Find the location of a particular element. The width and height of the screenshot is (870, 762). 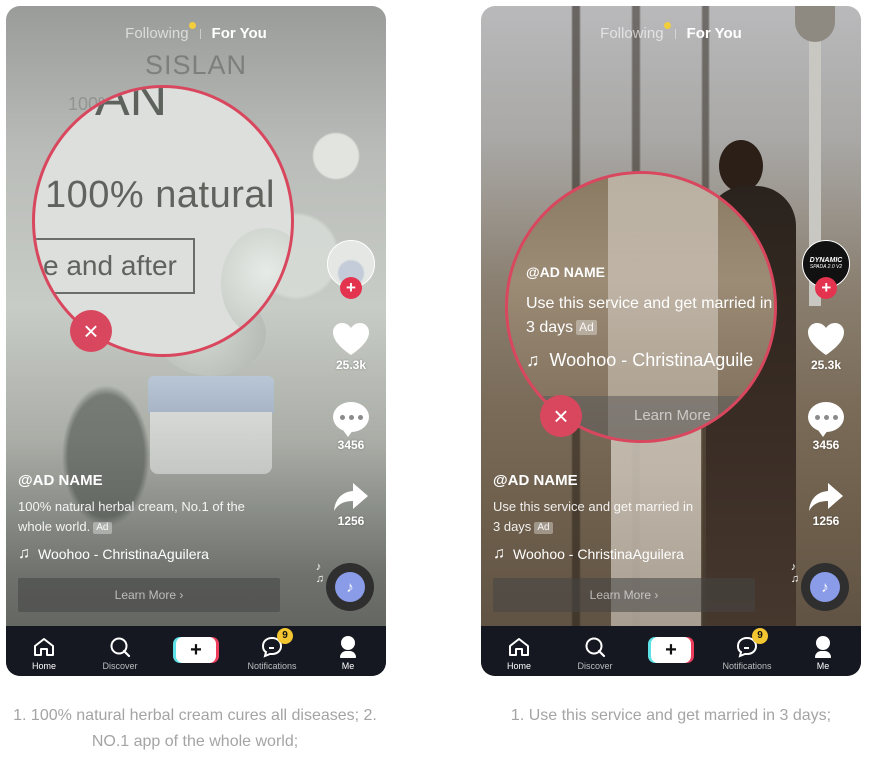

creator-avatar: + is located at coordinates (351, 269).